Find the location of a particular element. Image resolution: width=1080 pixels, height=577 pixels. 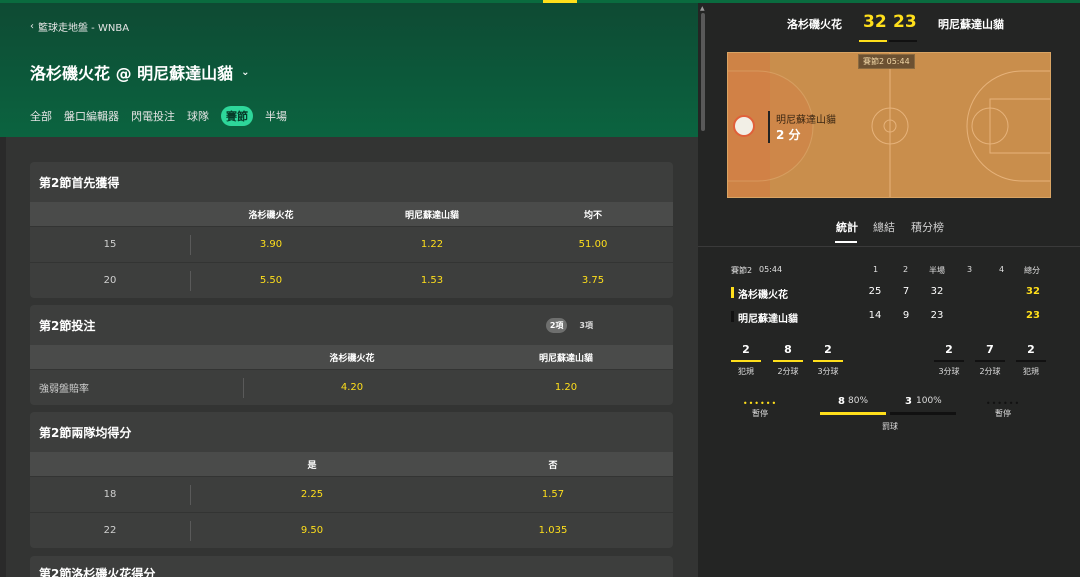

home-q1: 25 is located at coordinates (875, 291).